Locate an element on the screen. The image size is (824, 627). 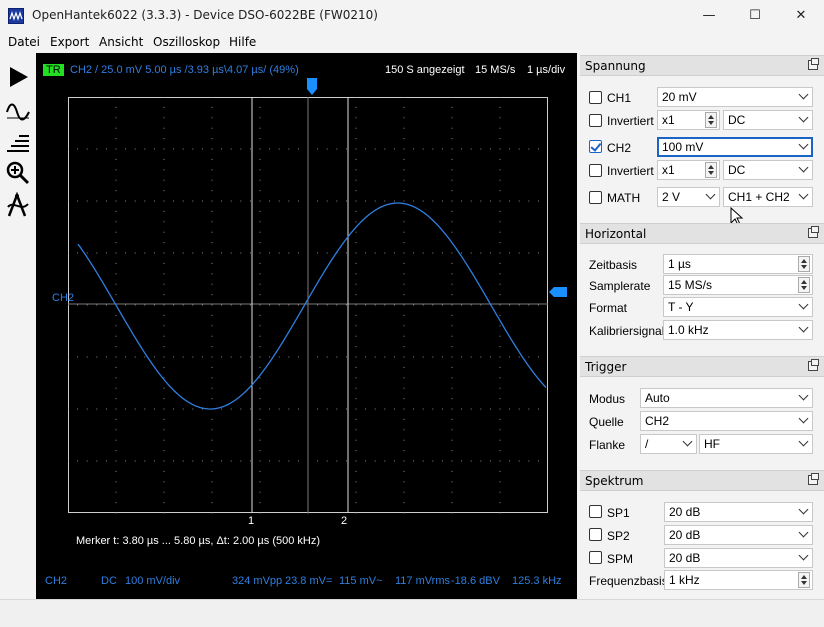
minimize-icon: — is located at coordinates (709, 15).